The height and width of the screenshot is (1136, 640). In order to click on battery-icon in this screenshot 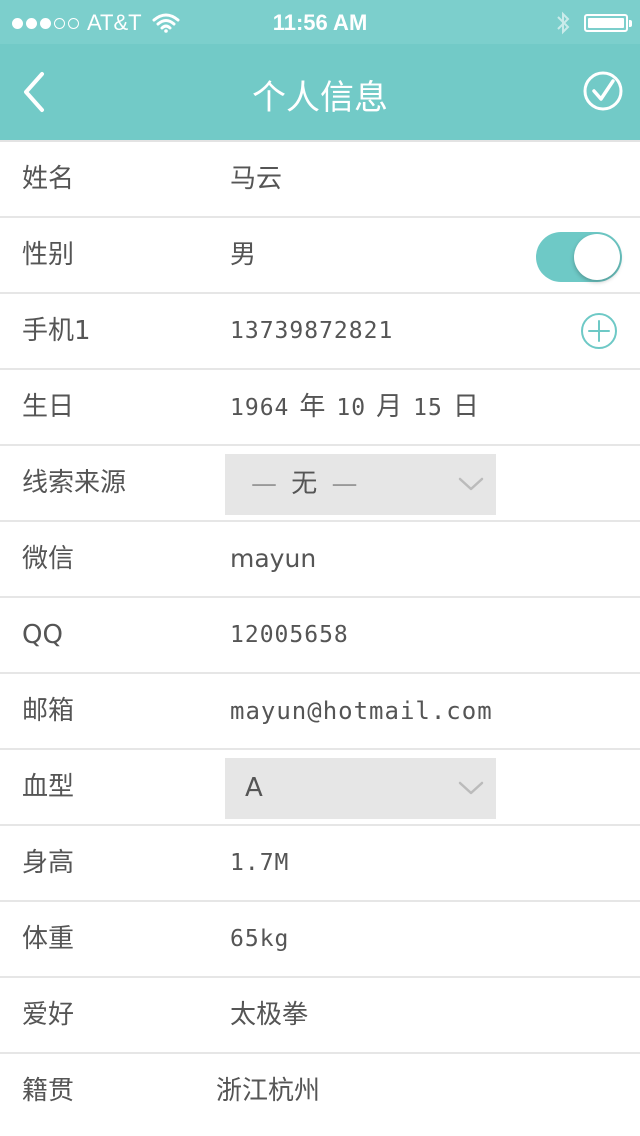, I will do `click(608, 23)`.